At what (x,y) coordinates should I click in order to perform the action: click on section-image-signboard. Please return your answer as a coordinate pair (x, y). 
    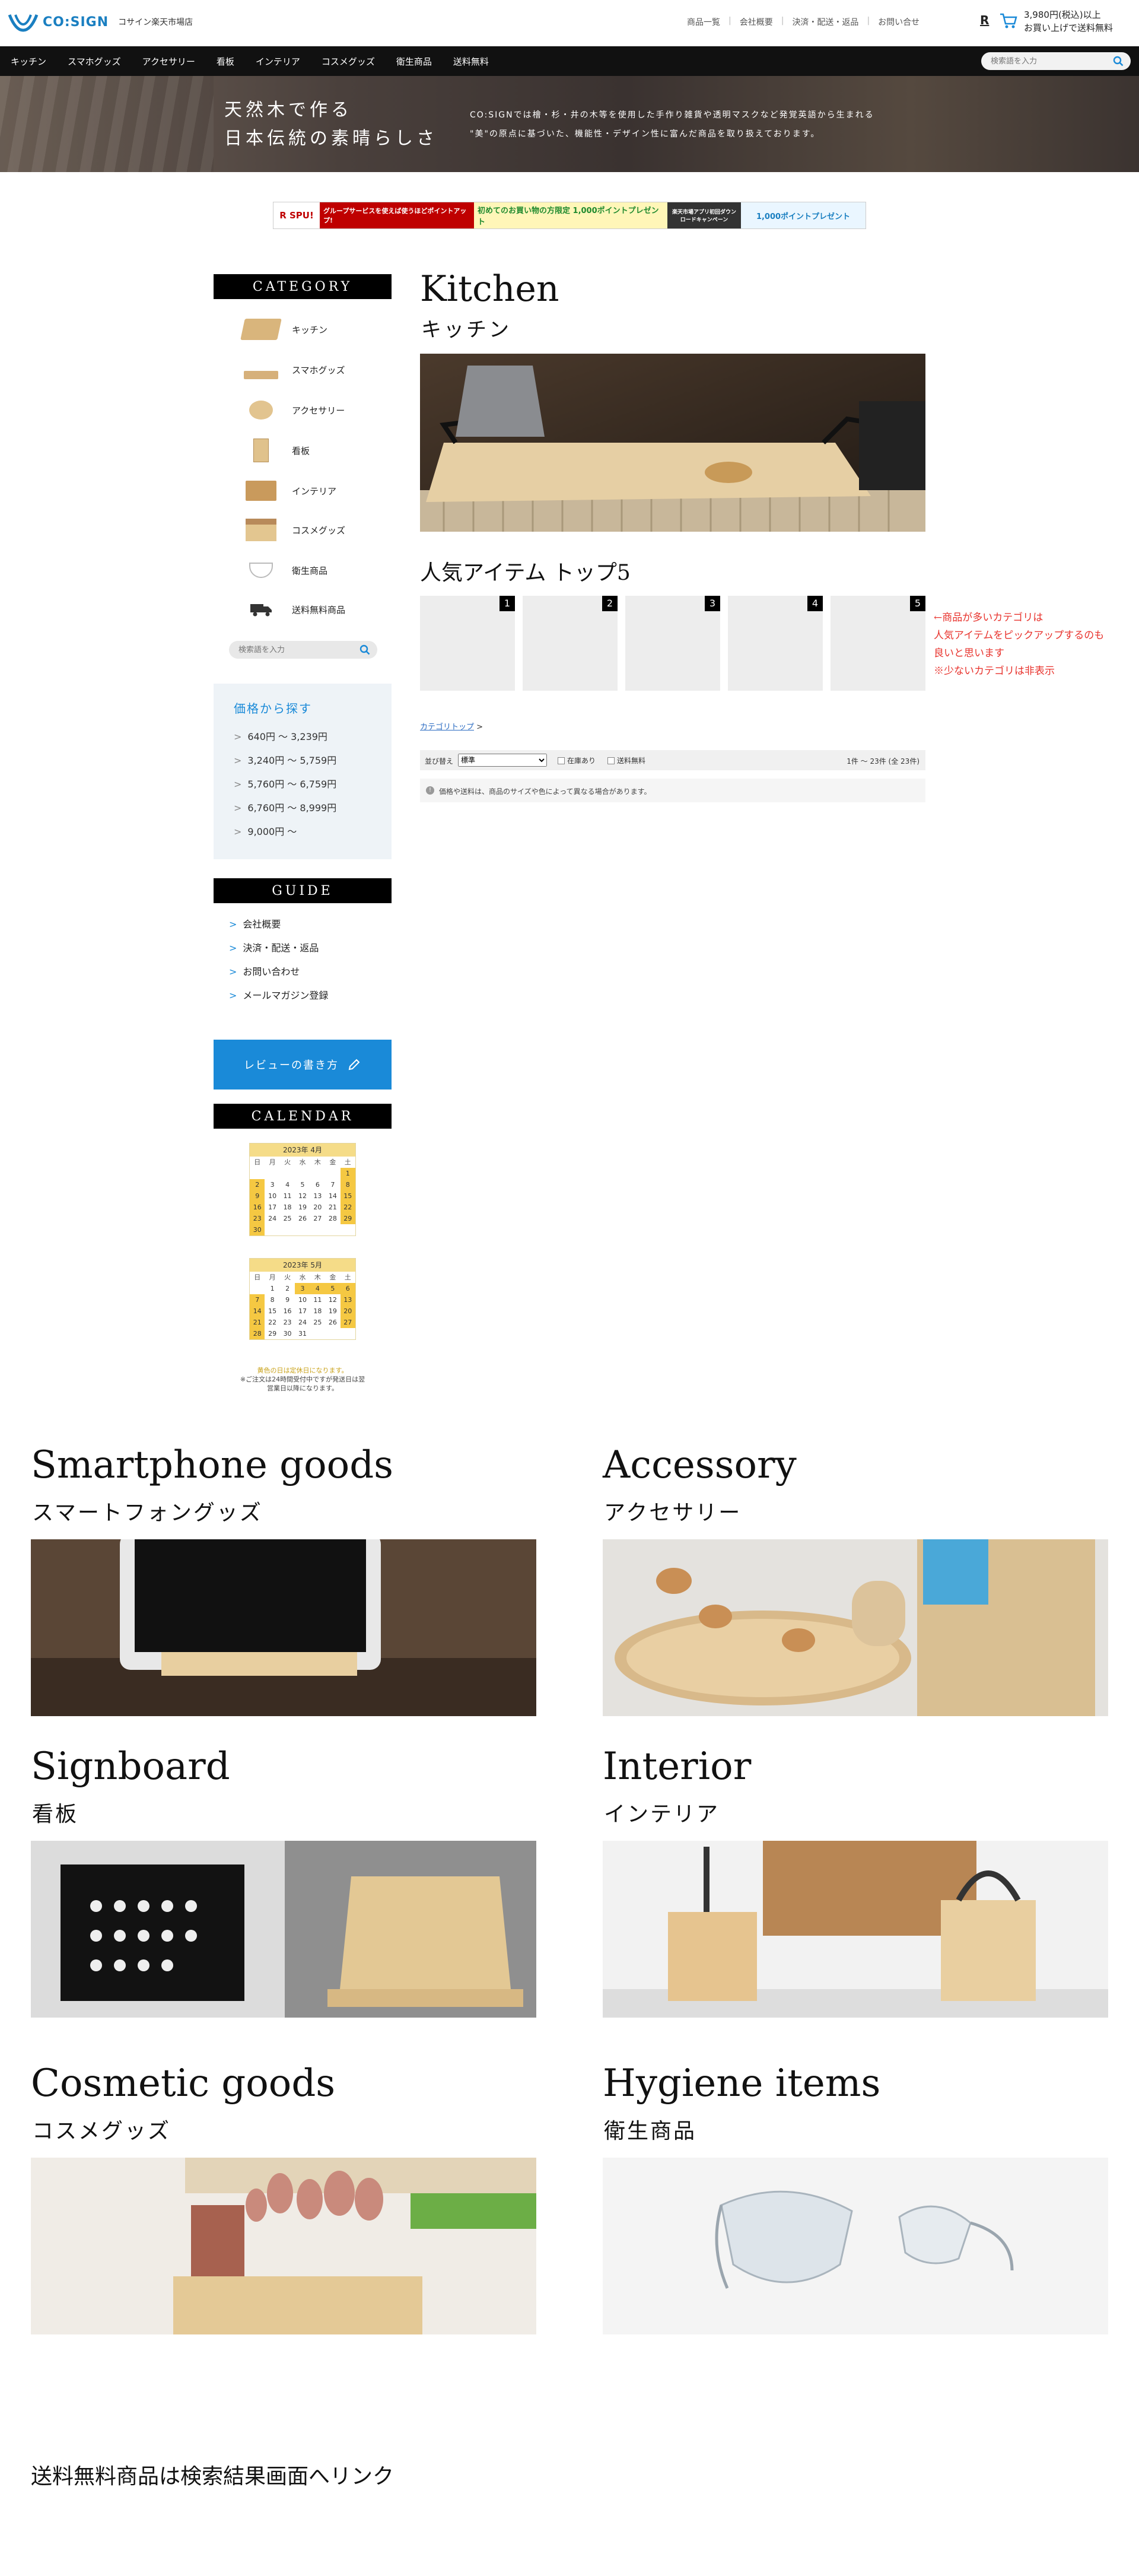
    Looking at the image, I should click on (283, 1930).